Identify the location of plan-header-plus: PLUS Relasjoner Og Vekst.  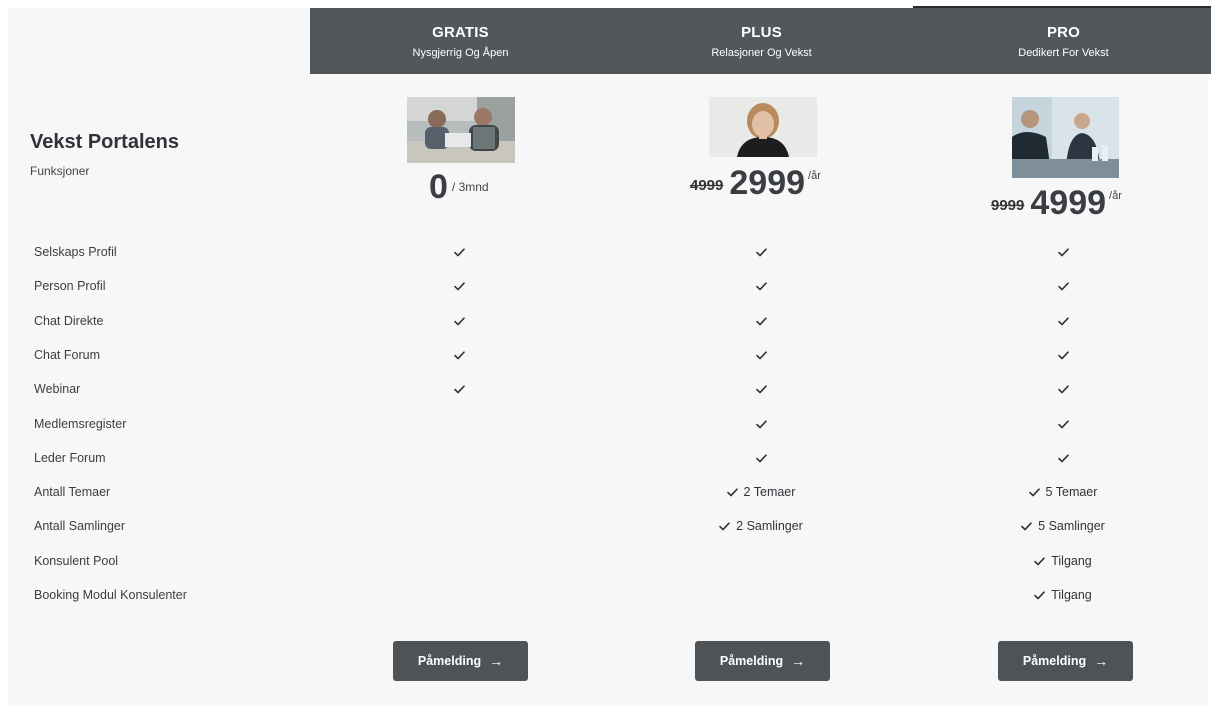
(761, 41).